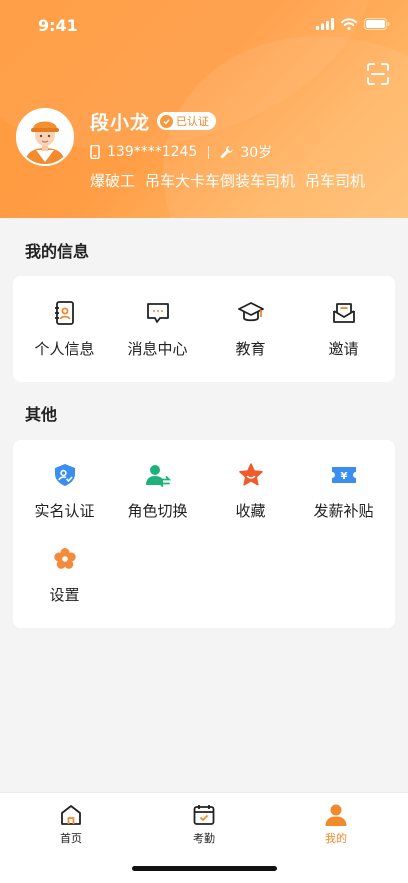  I want to click on menu-item-label: 教育, so click(250, 349).